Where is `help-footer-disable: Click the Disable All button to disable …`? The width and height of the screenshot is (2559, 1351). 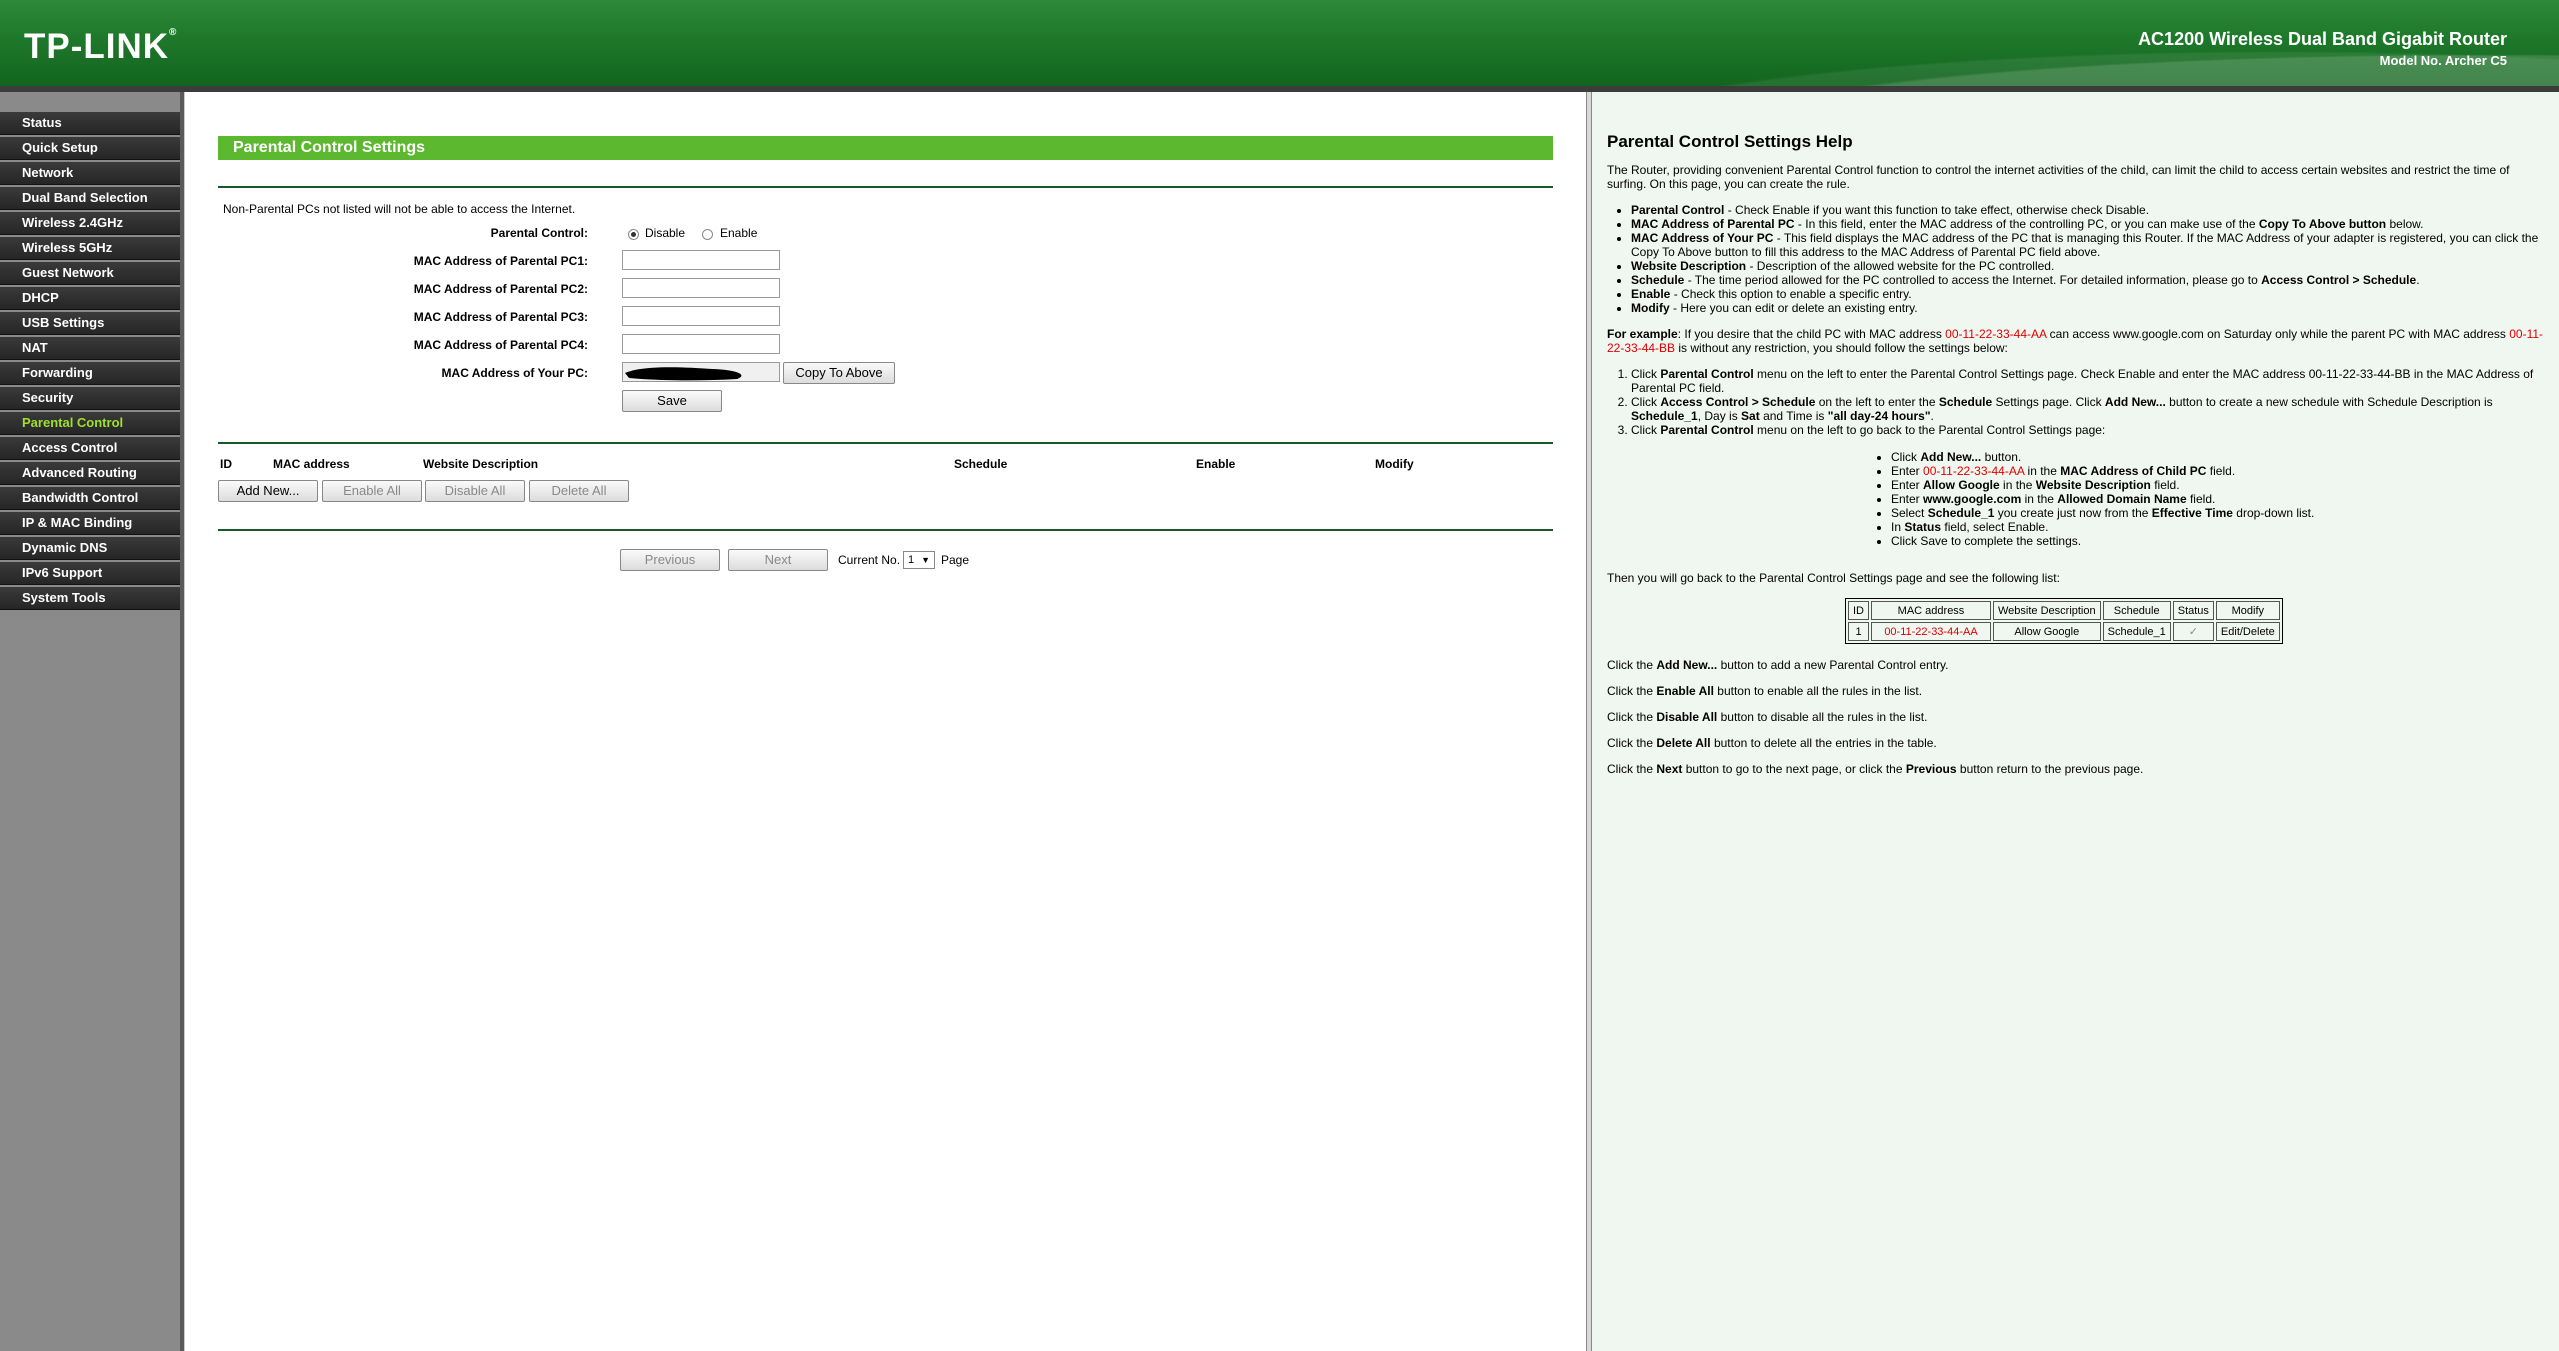
help-footer-disable: Click the Disable All button to disable … is located at coordinates (1767, 717).